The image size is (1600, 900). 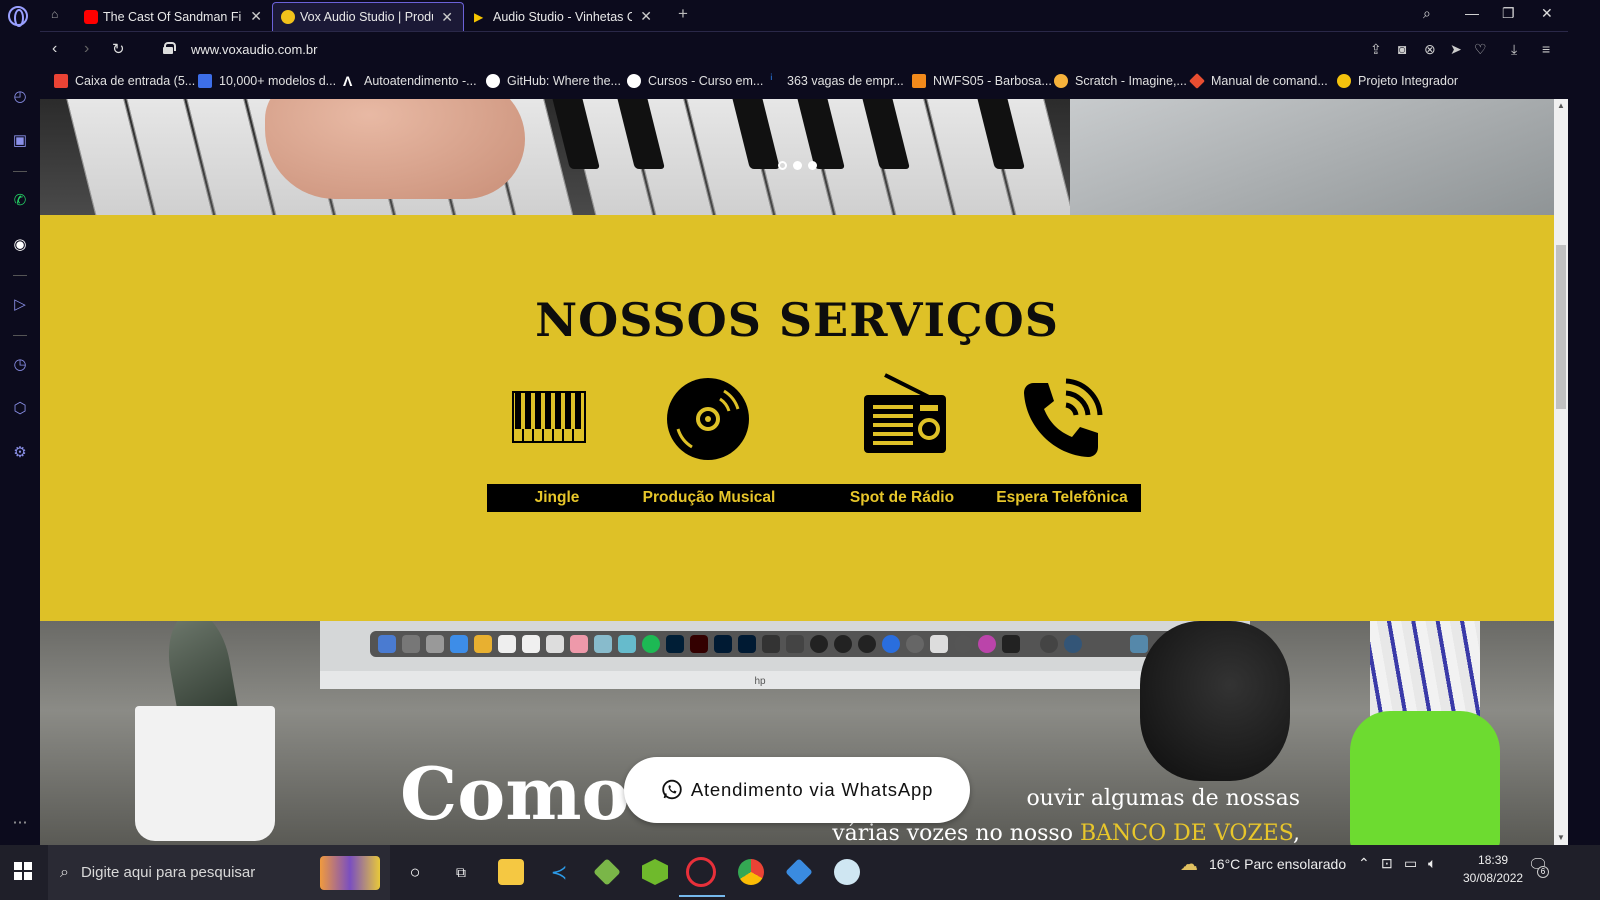 I want to click on bookmark-projeto: Projeto Integrador, so click(x=1397, y=81).